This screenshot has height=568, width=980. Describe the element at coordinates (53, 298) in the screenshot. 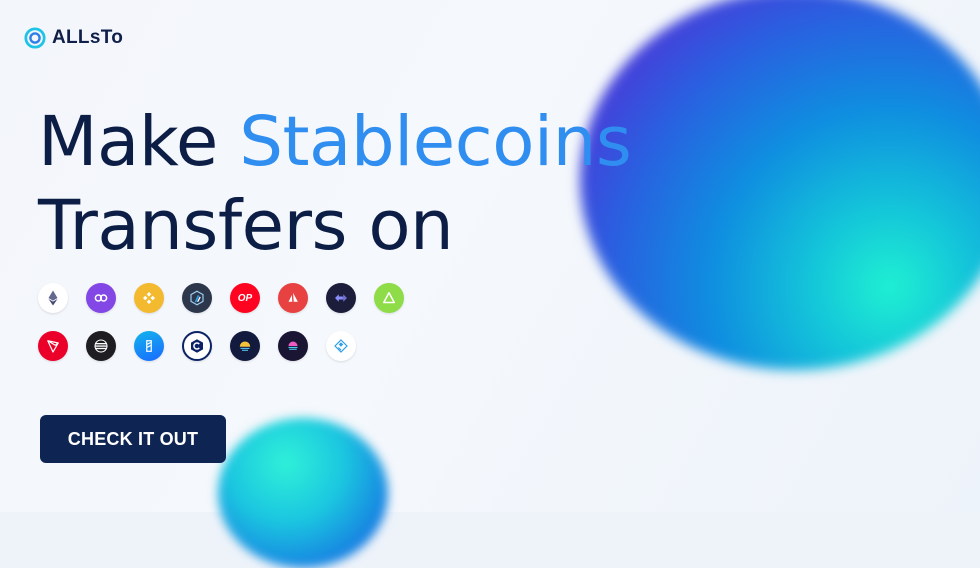

I see `ethereum-icon` at that location.